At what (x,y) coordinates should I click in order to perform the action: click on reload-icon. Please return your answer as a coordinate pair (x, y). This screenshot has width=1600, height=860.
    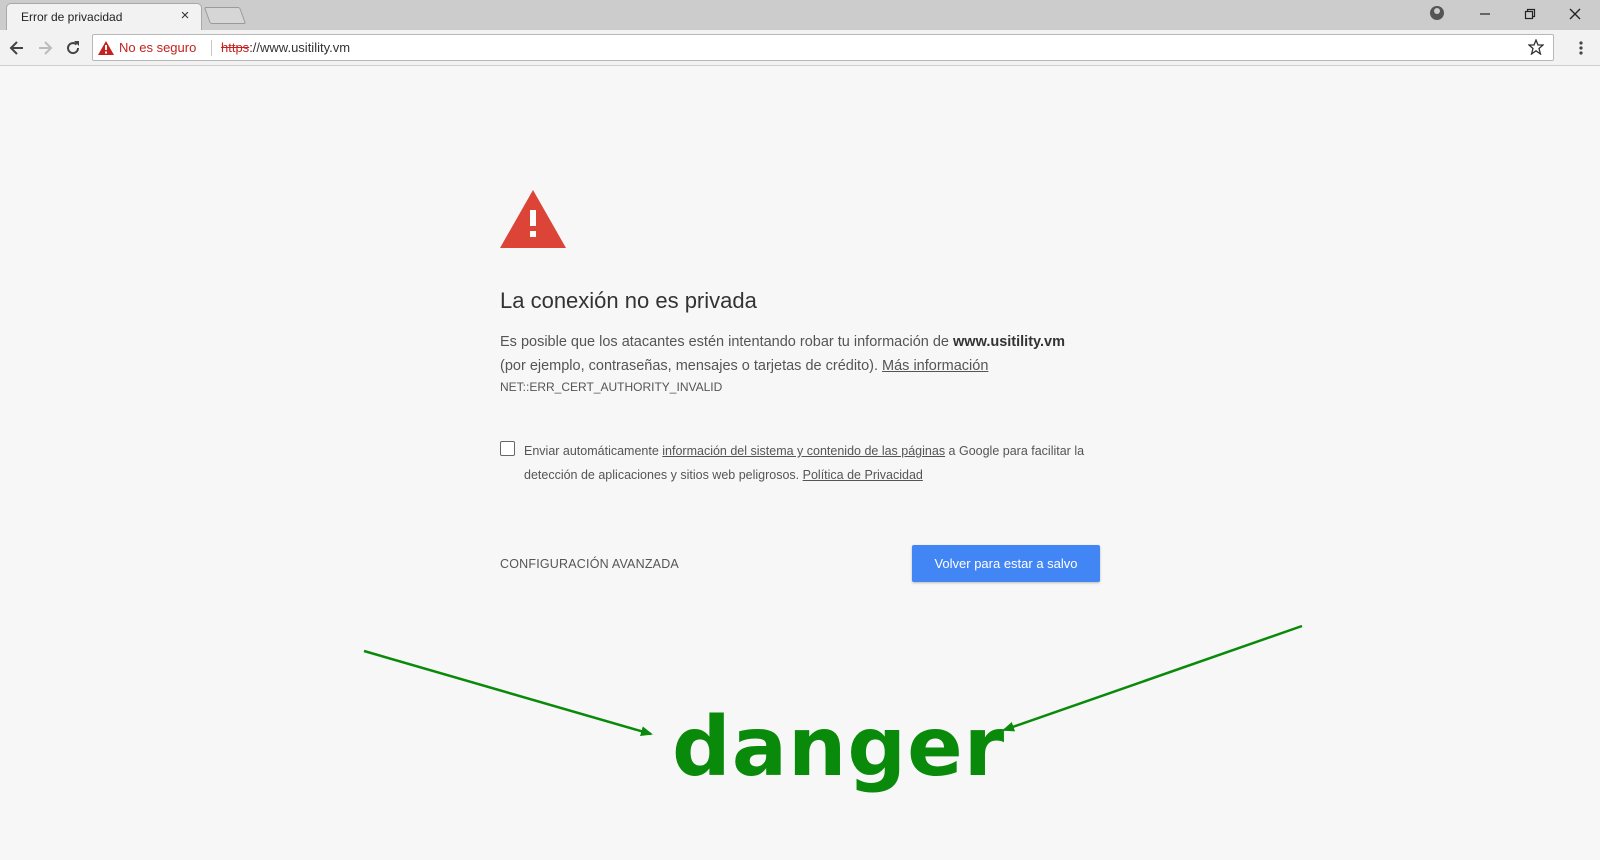
    Looking at the image, I should click on (73, 48).